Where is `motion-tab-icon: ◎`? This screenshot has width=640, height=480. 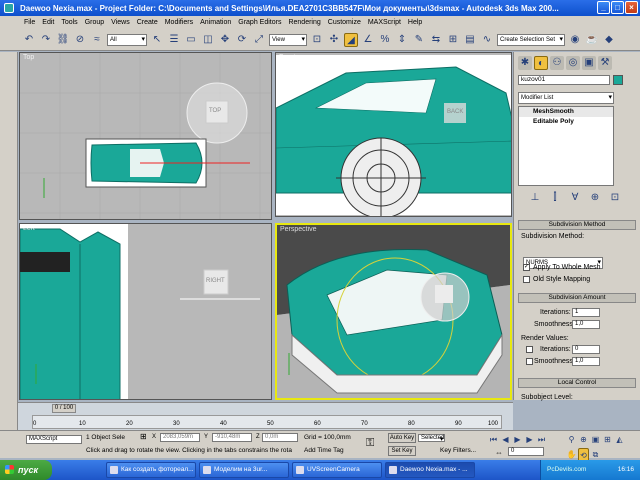 motion-tab-icon: ◎ is located at coordinates (573, 63).